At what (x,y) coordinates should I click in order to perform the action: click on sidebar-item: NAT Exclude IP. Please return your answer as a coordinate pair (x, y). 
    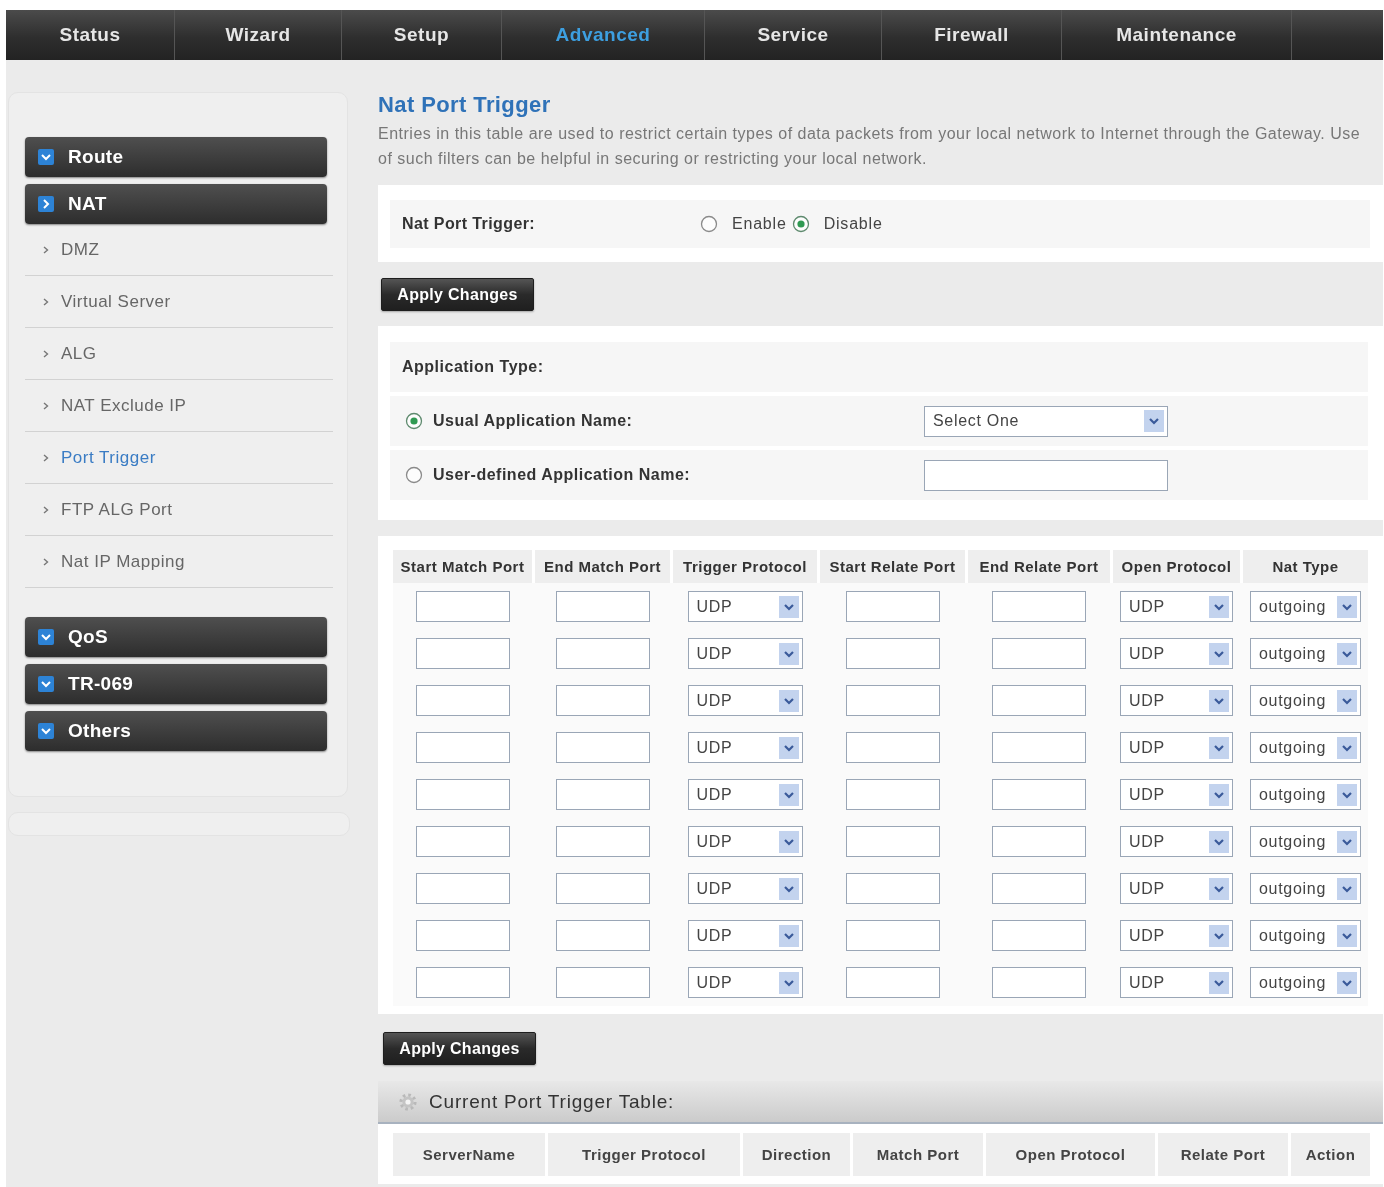
    Looking at the image, I should click on (179, 406).